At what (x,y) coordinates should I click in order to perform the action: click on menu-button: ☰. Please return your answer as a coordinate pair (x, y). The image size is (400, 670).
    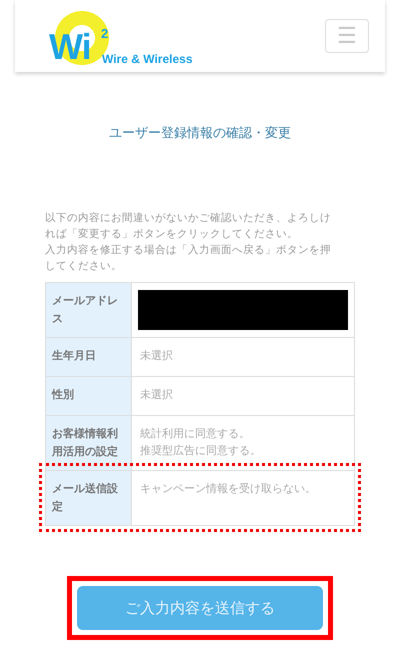
    Looking at the image, I should click on (347, 36).